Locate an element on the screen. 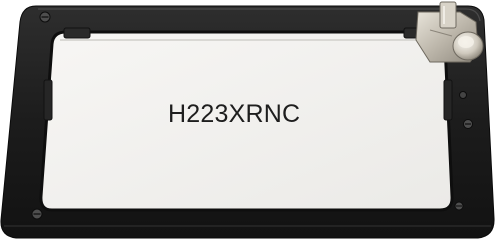  frame-tab-left is located at coordinates (48, 100).